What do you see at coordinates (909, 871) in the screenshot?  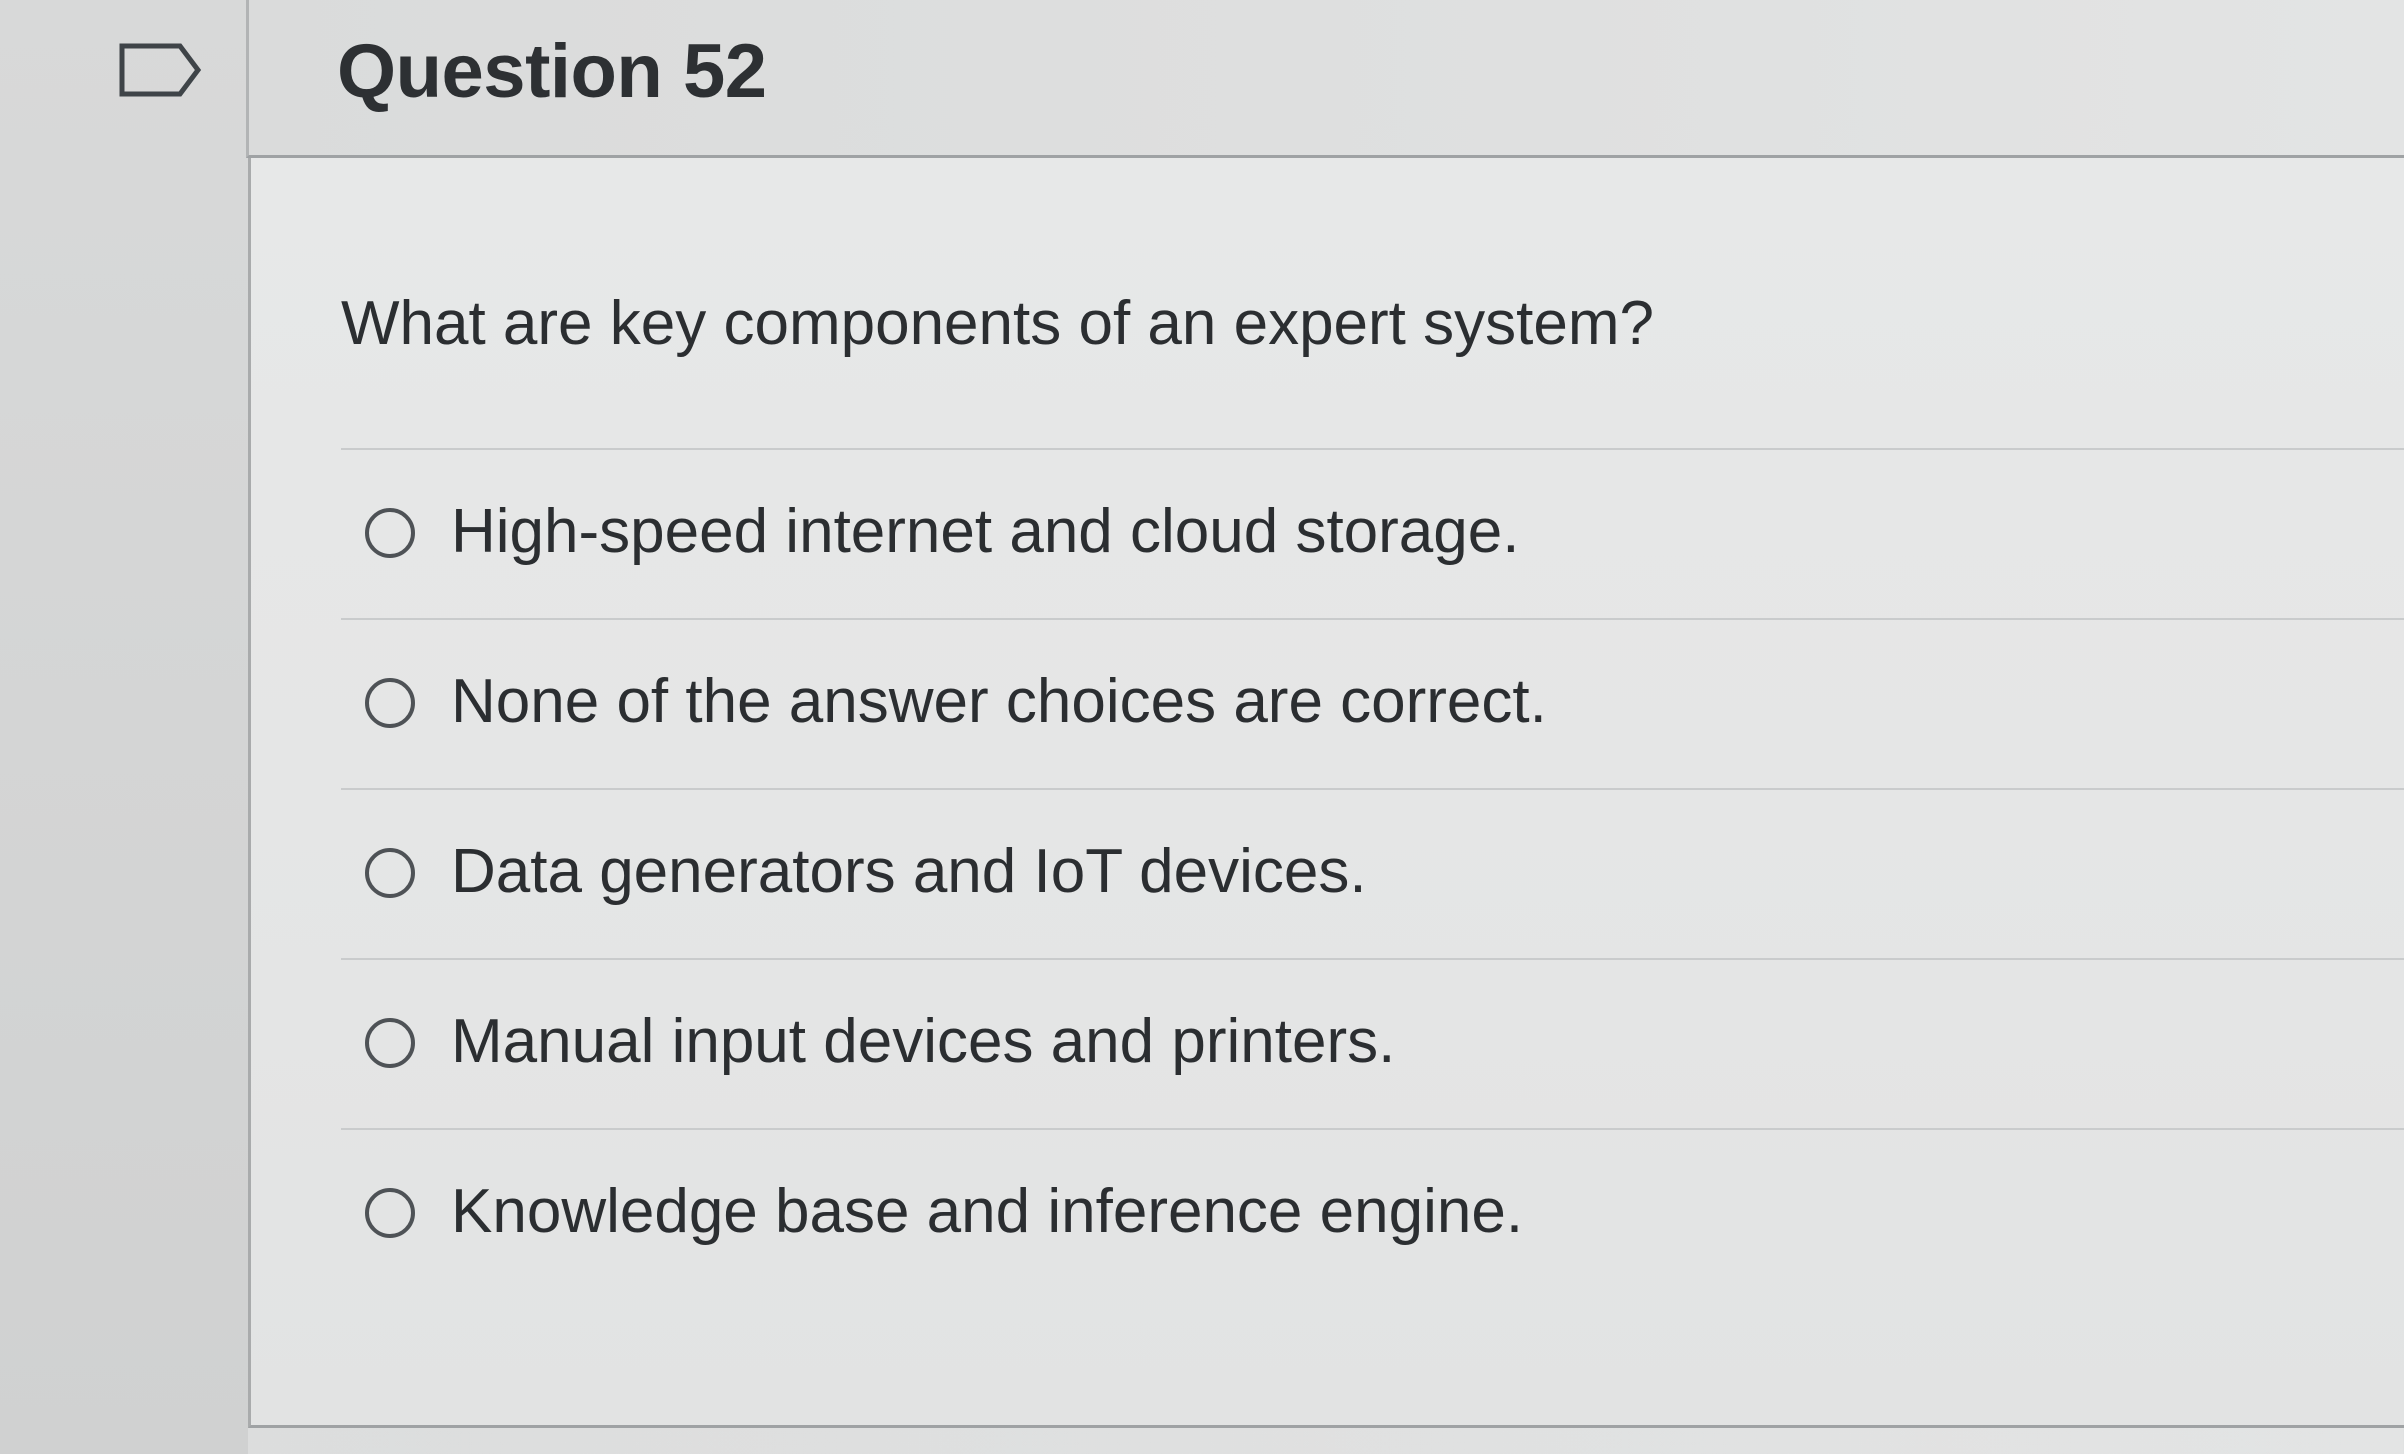 I see `answer-label: Data generators and IoT devices.` at bounding box center [909, 871].